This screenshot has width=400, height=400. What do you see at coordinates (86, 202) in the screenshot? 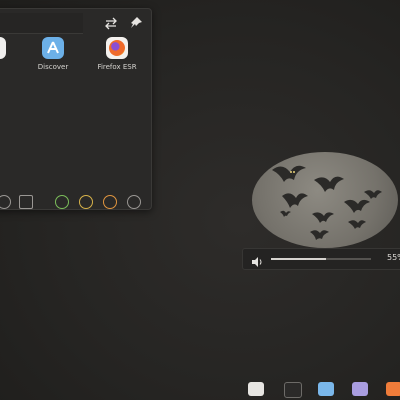
I see `hibernate-icon` at bounding box center [86, 202].